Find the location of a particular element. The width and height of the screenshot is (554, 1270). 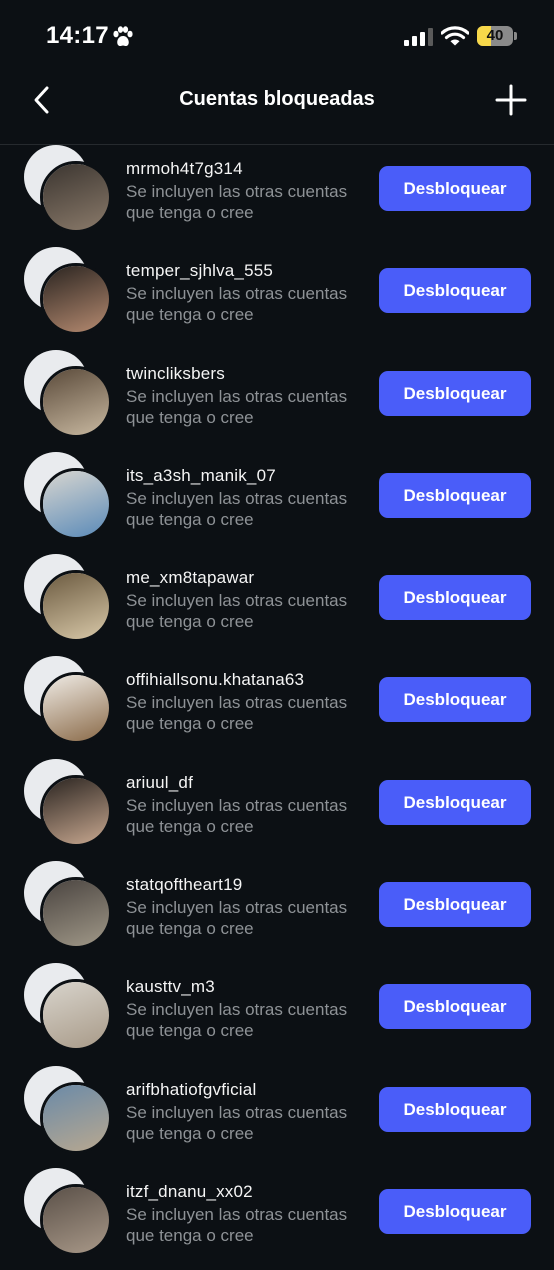

add-button is located at coordinates (511, 100).